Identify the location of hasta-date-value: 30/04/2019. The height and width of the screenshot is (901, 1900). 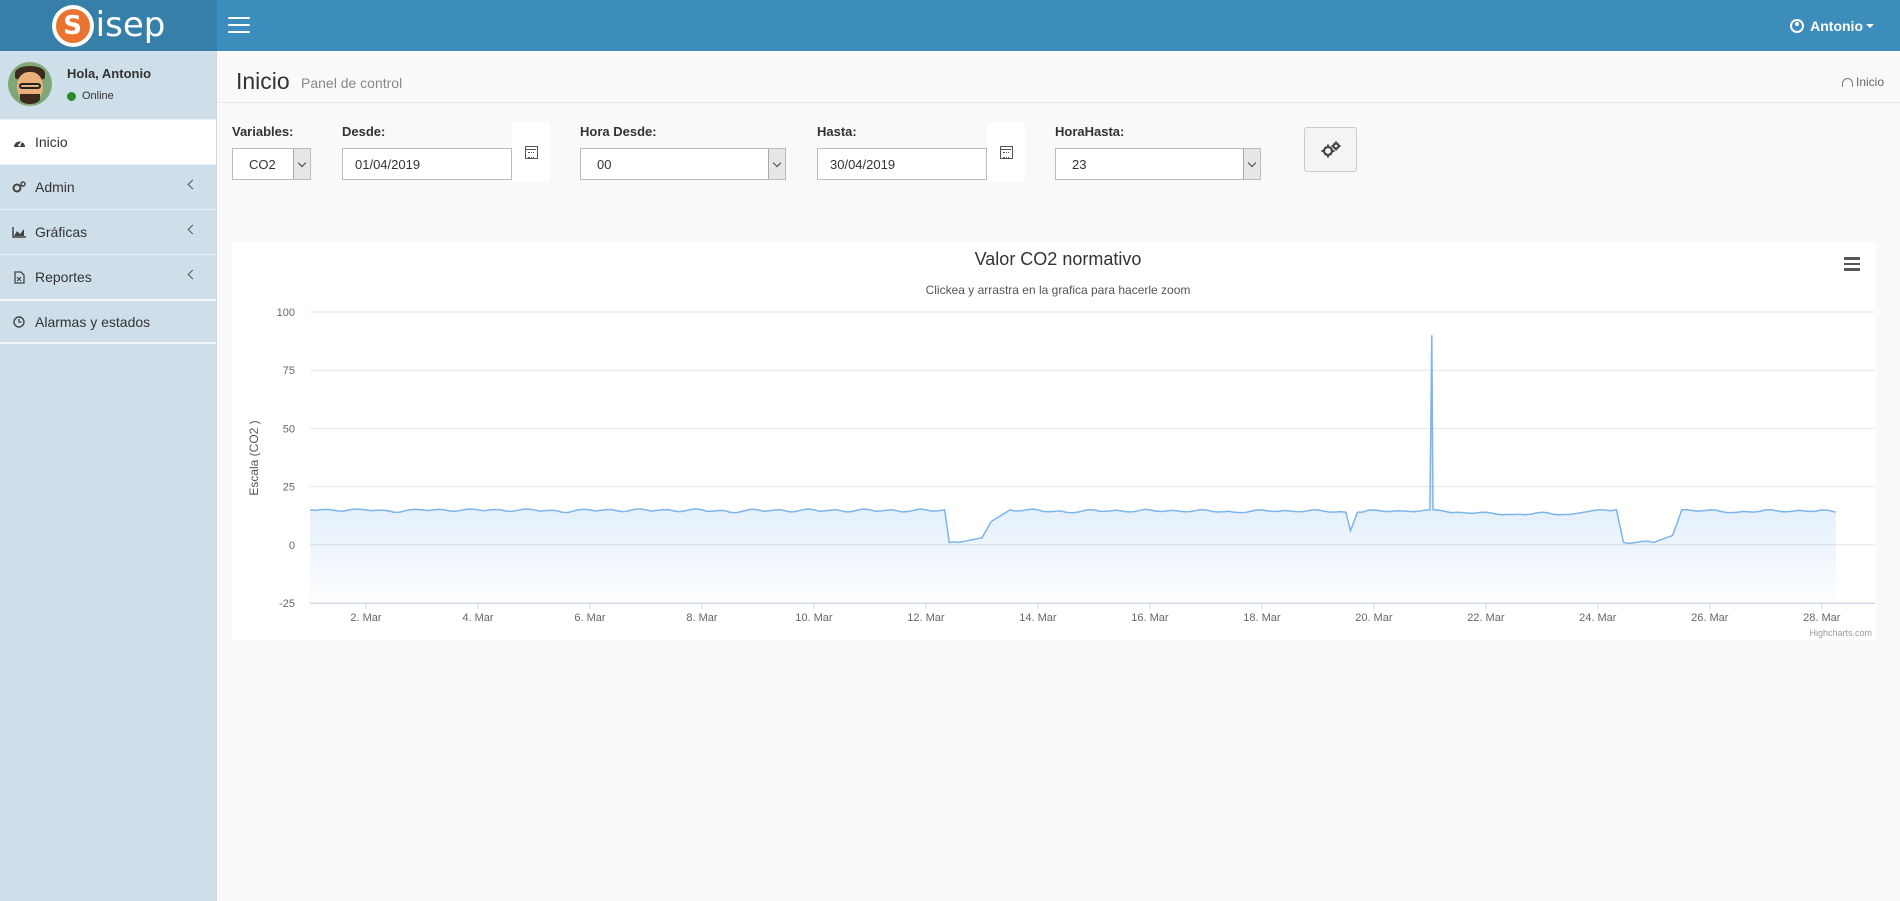
(863, 164).